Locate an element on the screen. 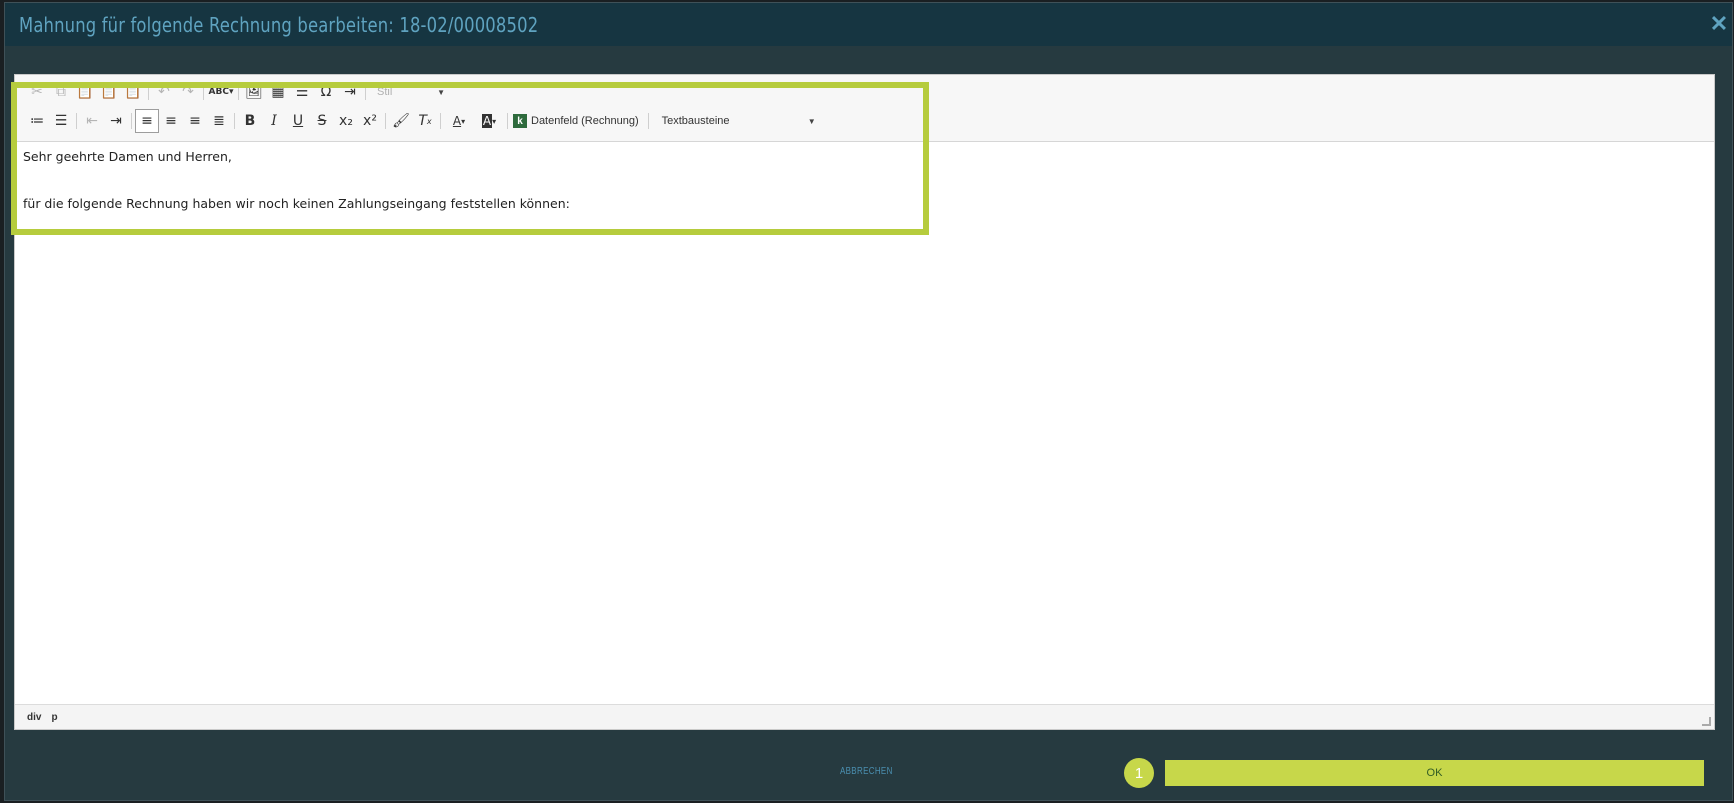  bold-icon: B is located at coordinates (250, 121).